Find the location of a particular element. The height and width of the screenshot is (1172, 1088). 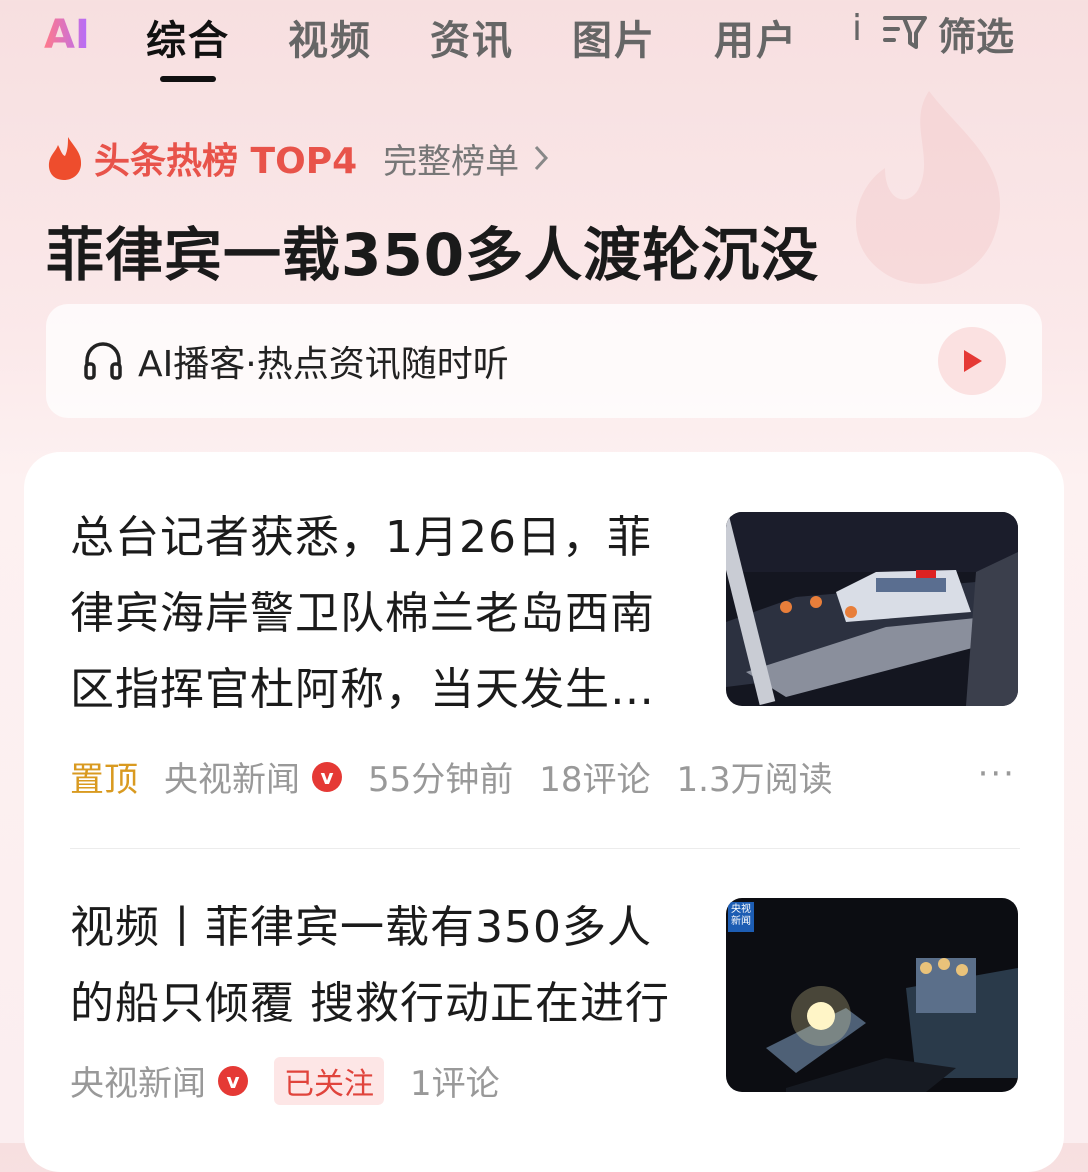

night-rescue-video-image is located at coordinates (872, 995).